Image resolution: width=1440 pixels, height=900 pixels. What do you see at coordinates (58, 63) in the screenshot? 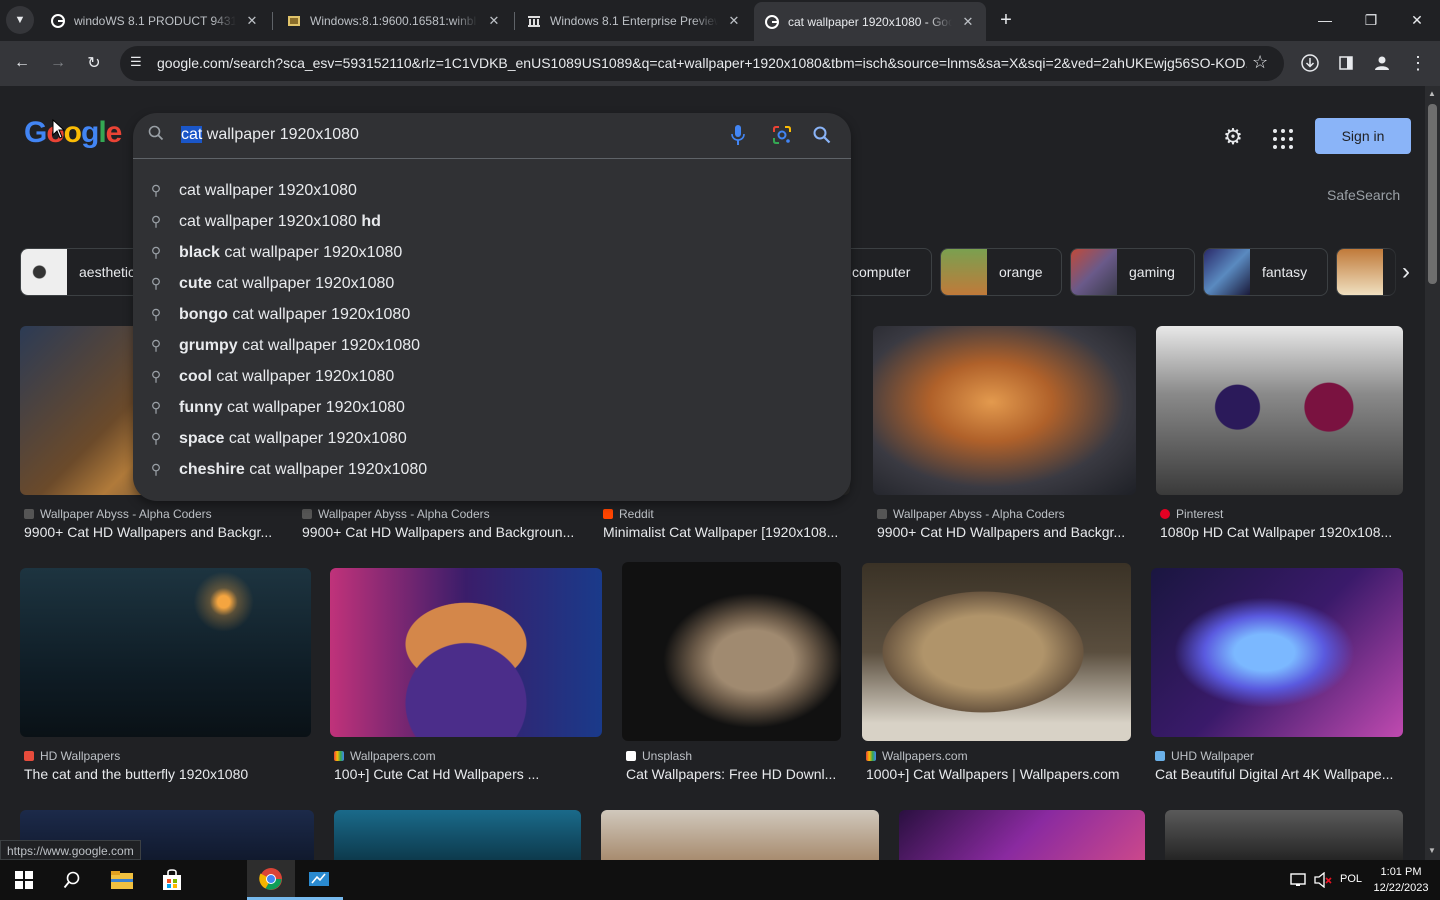
I see `forward-button: →` at bounding box center [58, 63].